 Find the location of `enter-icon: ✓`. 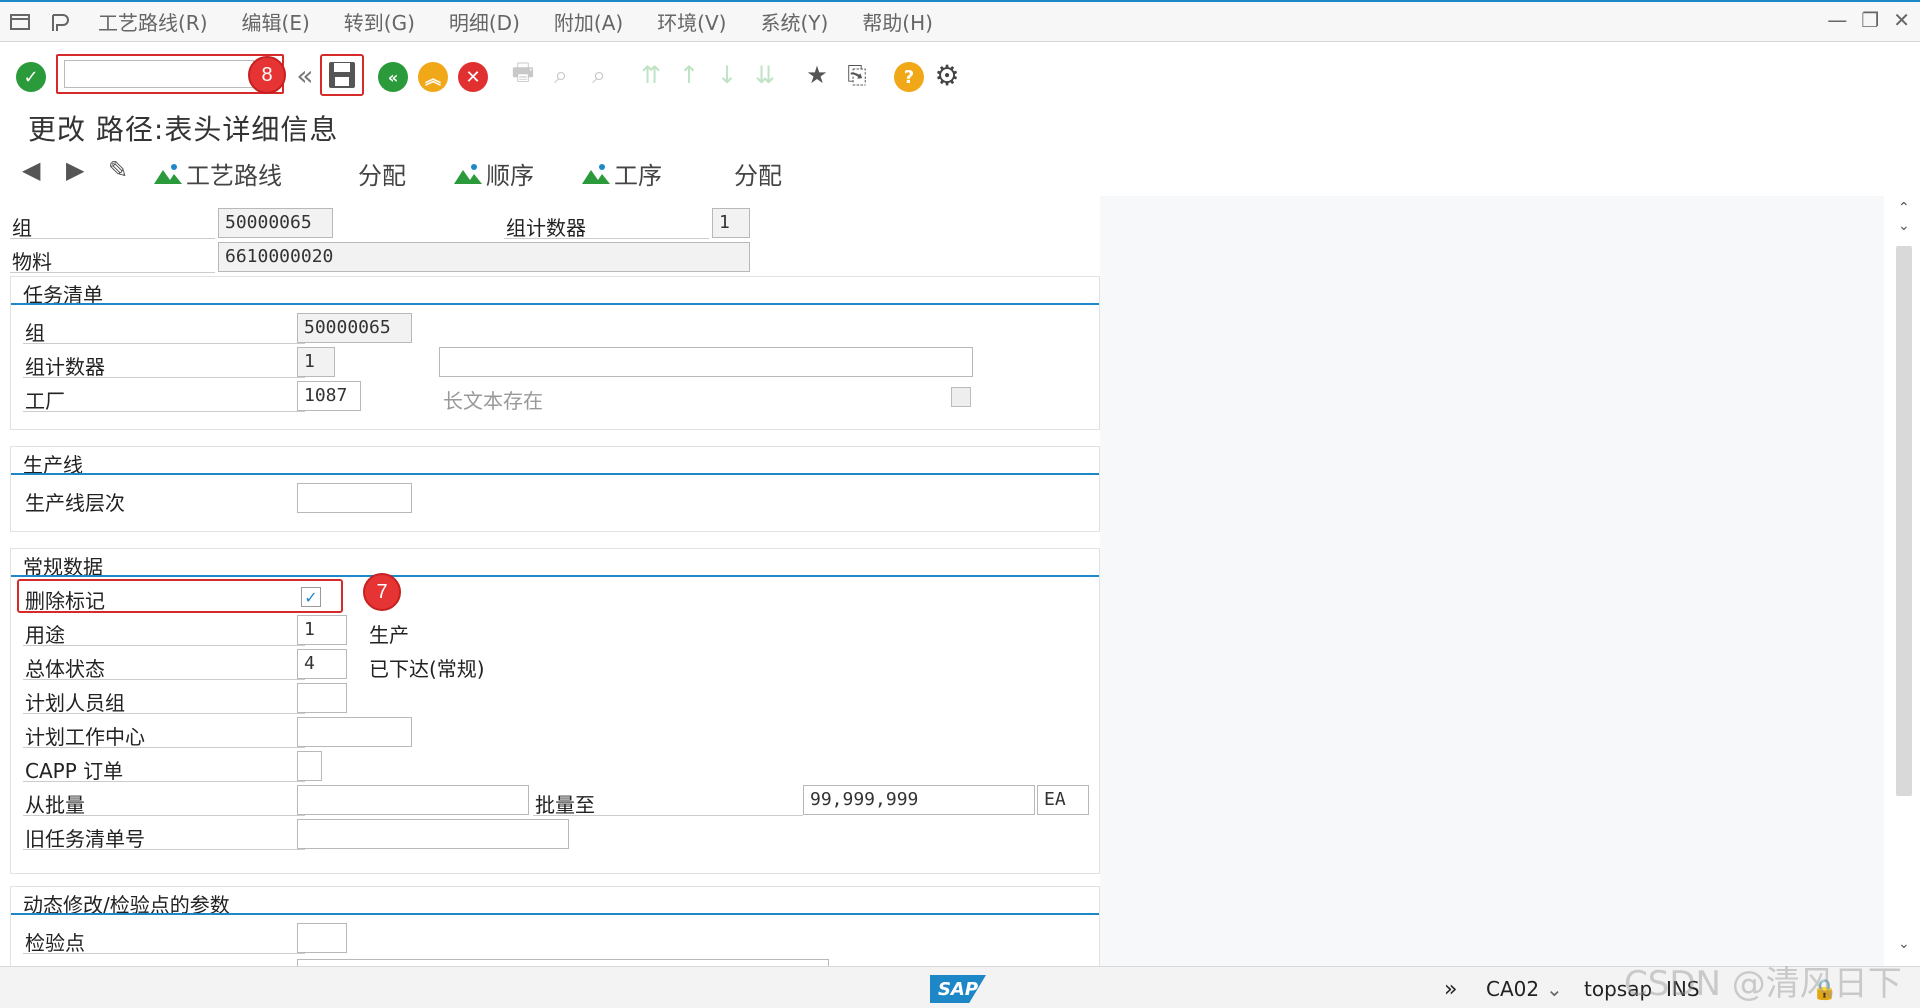

enter-icon: ✓ is located at coordinates (31, 77).